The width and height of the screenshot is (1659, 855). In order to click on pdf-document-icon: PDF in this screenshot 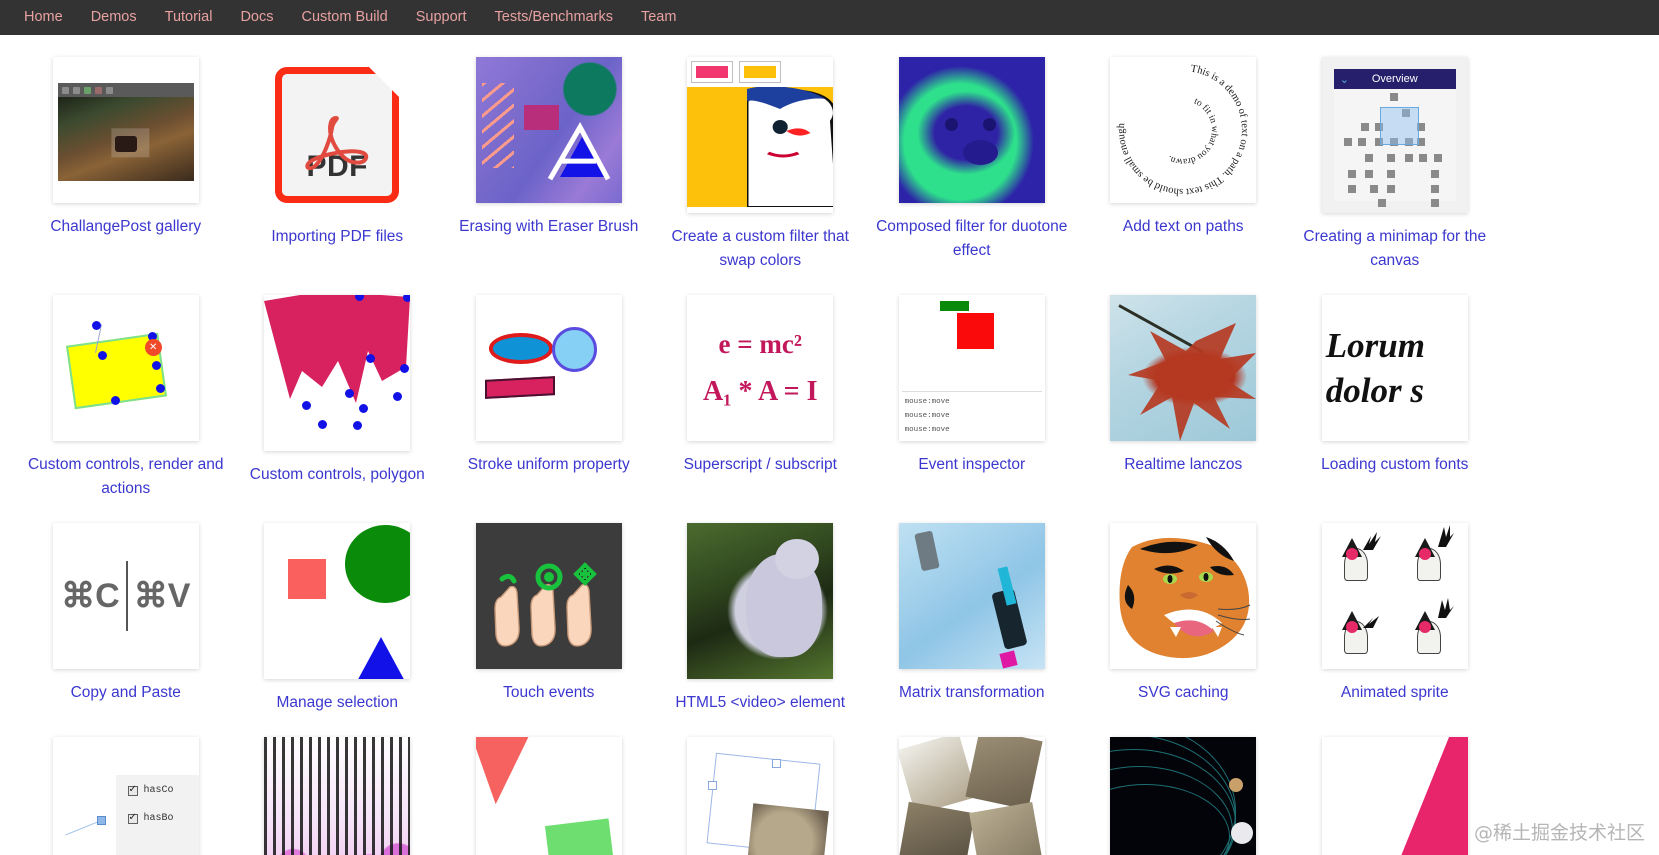, I will do `click(337, 135)`.